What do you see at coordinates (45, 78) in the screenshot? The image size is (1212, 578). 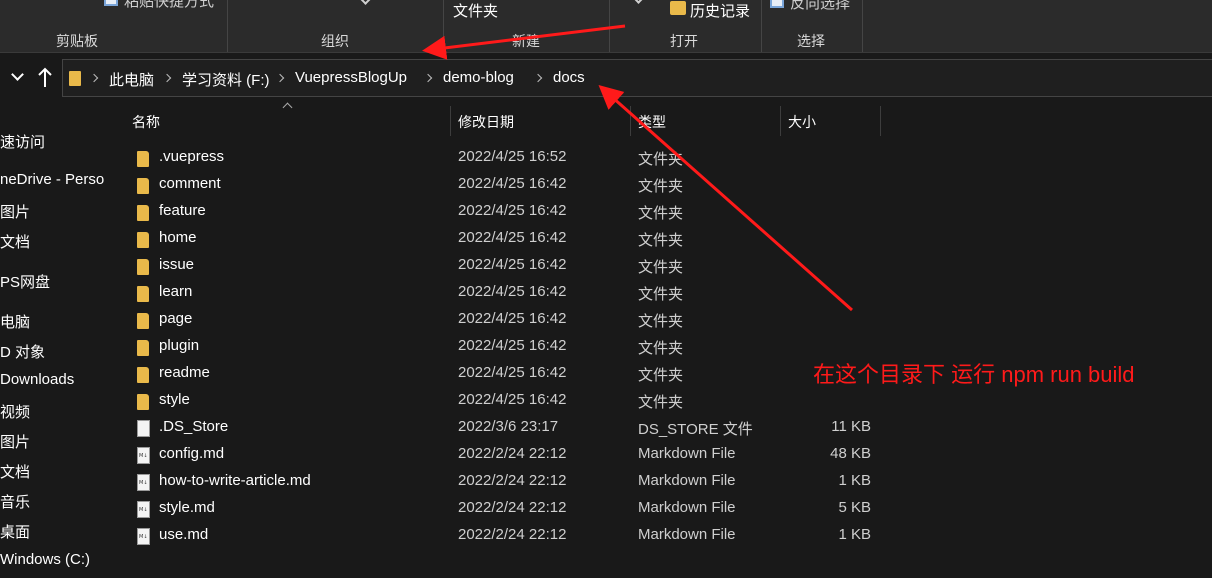 I see `up-arrow-icon` at bounding box center [45, 78].